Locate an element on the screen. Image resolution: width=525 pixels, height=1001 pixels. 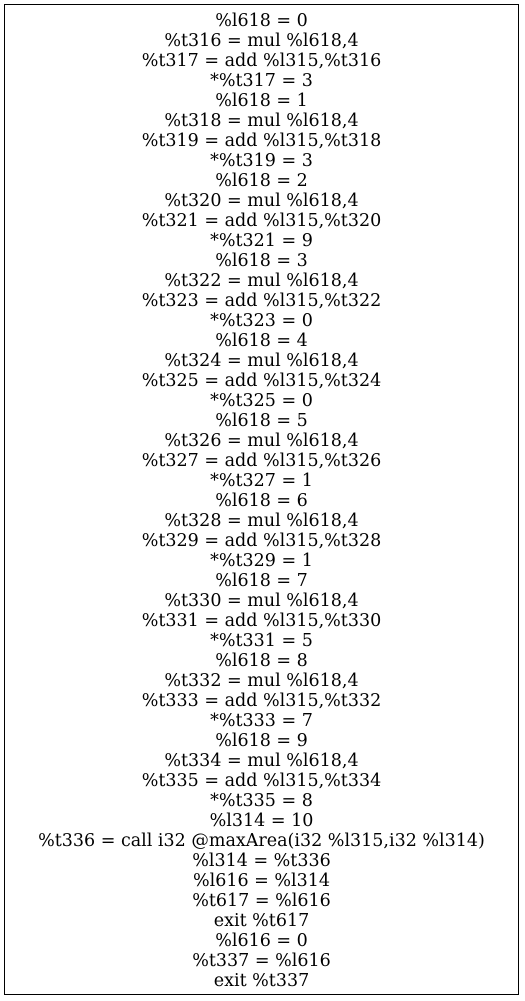
instruction-line: %t325 = add %l315,%t324 is located at coordinates (261, 381).